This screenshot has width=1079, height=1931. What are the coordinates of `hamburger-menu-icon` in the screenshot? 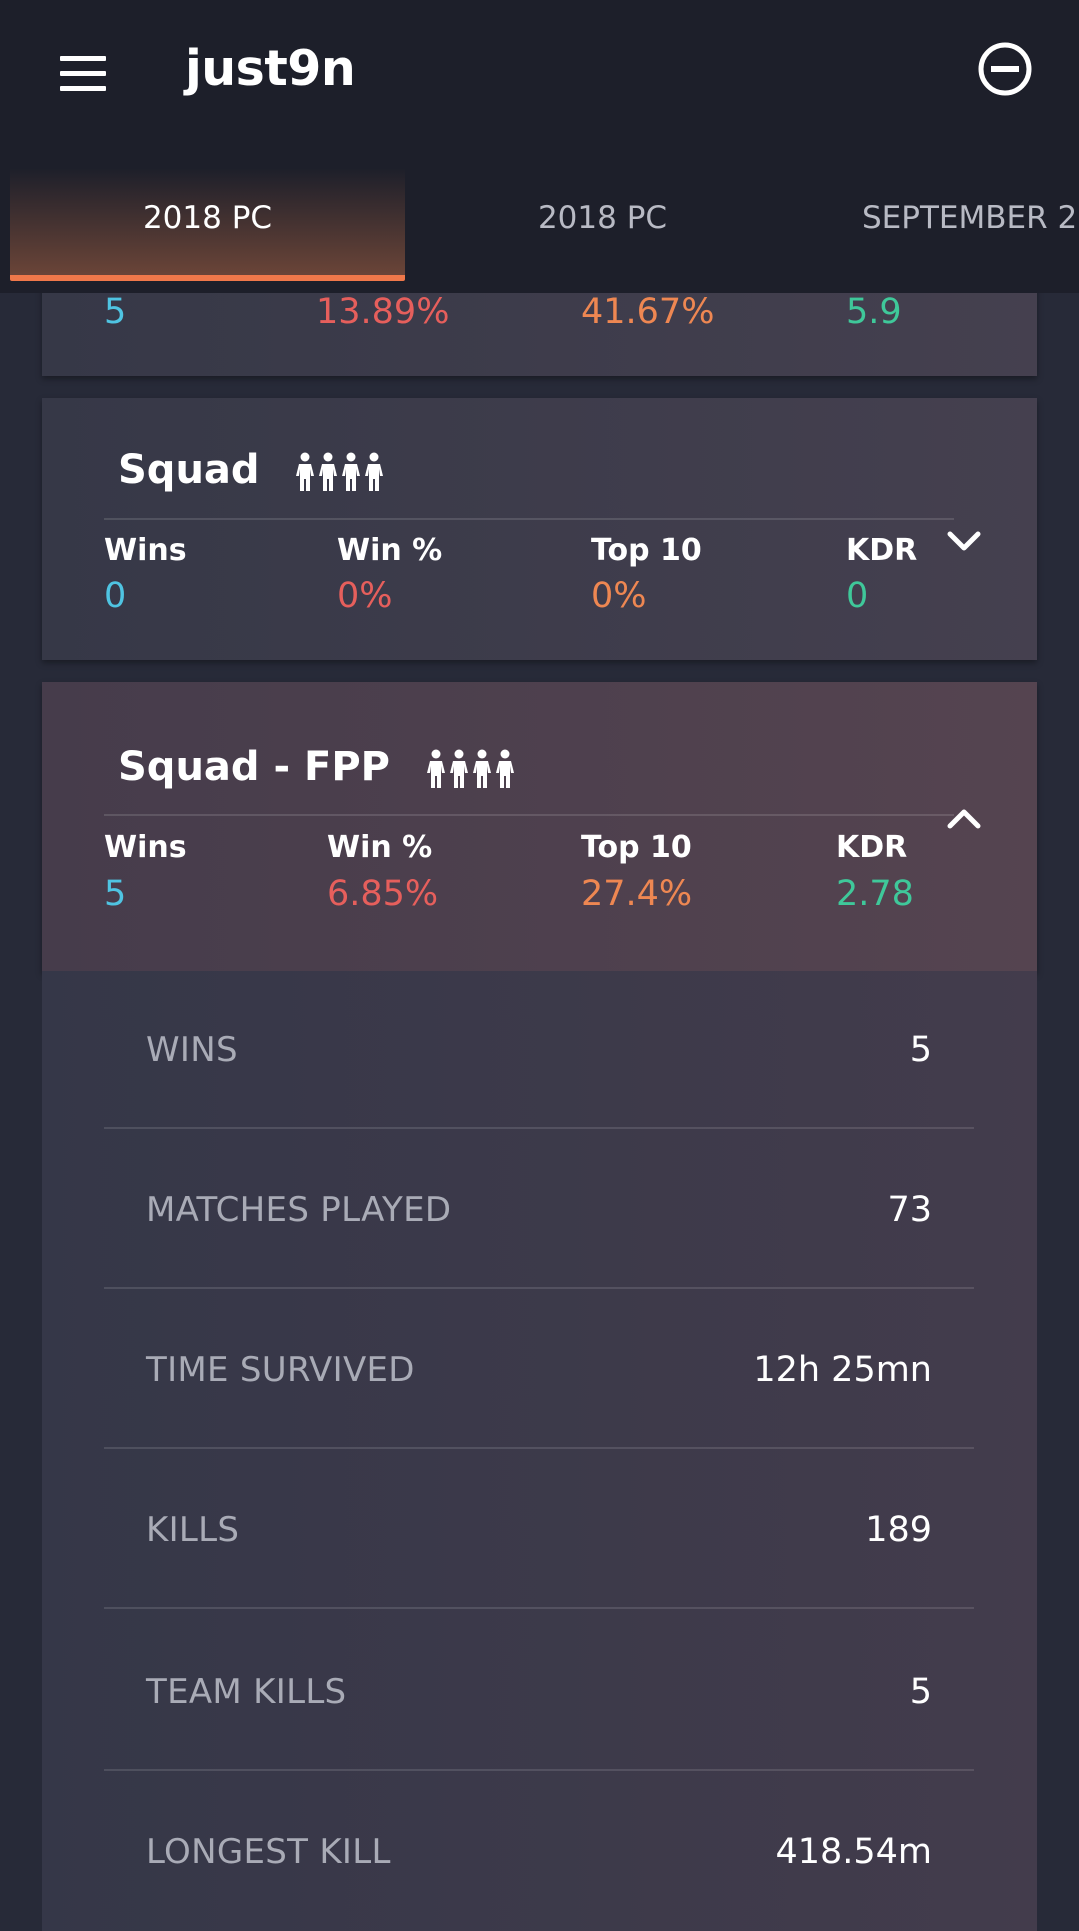 It's located at (84, 74).